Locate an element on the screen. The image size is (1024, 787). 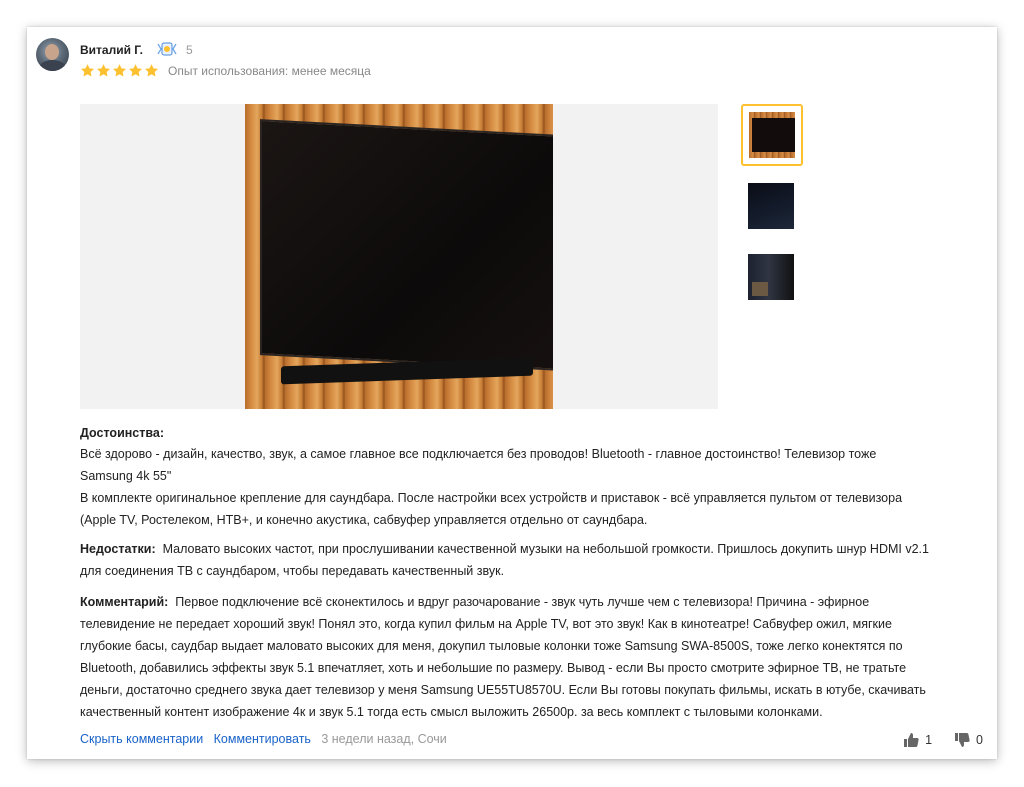
badge-count: 5 is located at coordinates (189, 50).